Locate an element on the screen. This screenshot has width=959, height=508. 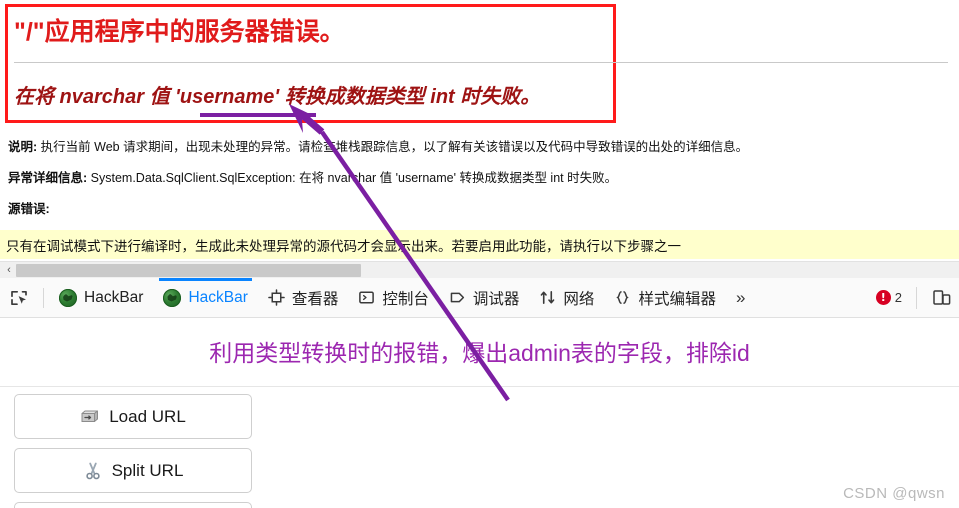
split-url-icon is located at coordinates (92, 470).